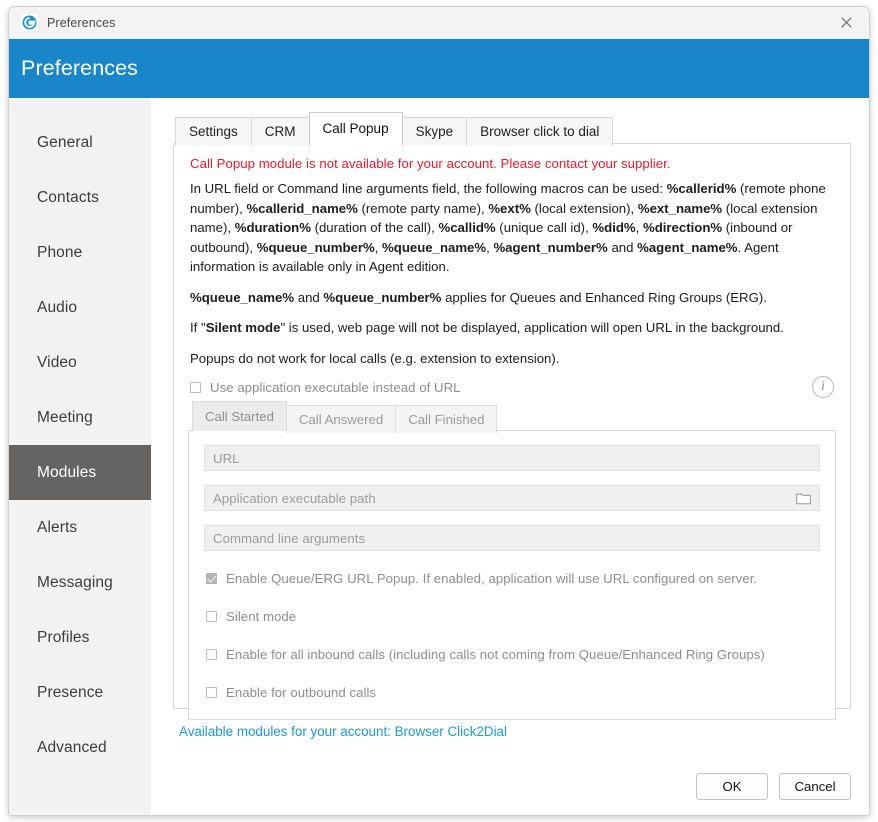 This screenshot has width=878, height=822. I want to click on tab-label: CRM, so click(280, 131).